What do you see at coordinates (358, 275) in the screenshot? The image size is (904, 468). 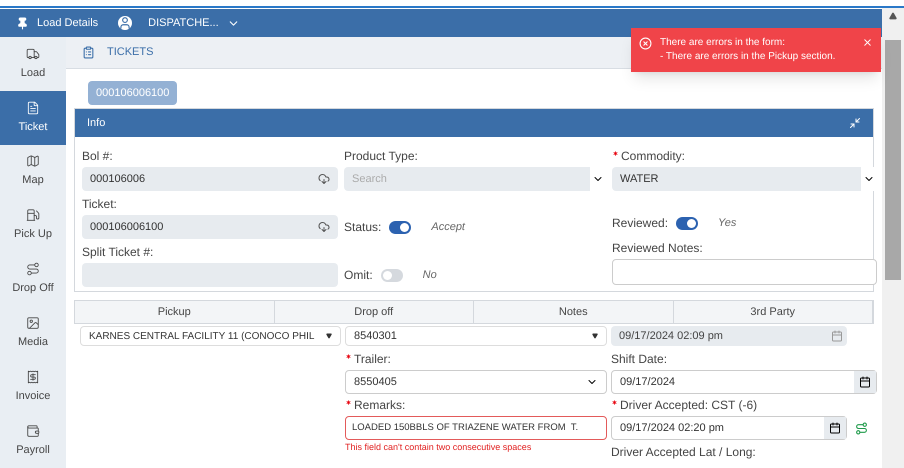 I see `toggle-label: Omit:` at bounding box center [358, 275].